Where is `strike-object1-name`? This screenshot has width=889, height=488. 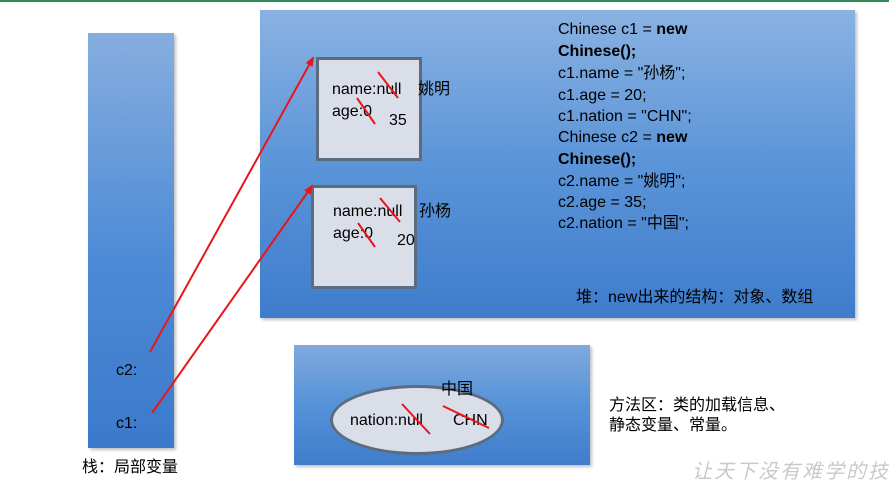 strike-object1-name is located at coordinates (388, 85).